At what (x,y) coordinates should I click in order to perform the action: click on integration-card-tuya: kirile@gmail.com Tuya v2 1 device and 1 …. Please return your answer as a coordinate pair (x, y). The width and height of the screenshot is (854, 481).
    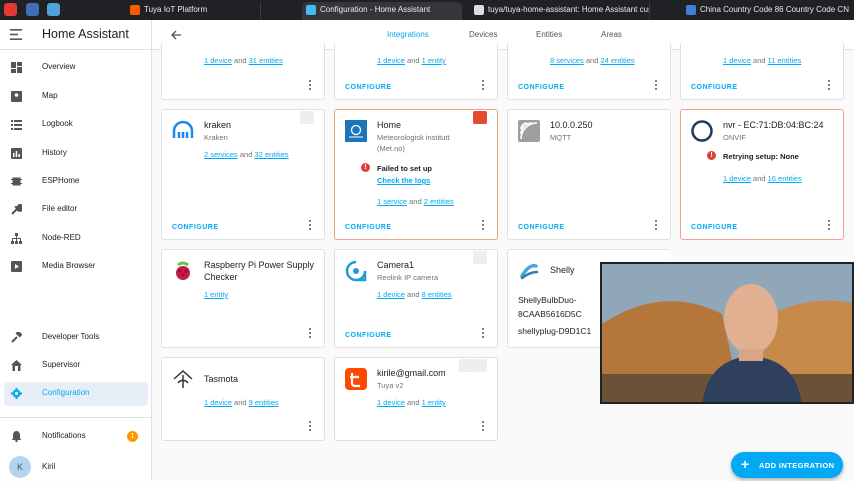
    Looking at the image, I should click on (416, 399).